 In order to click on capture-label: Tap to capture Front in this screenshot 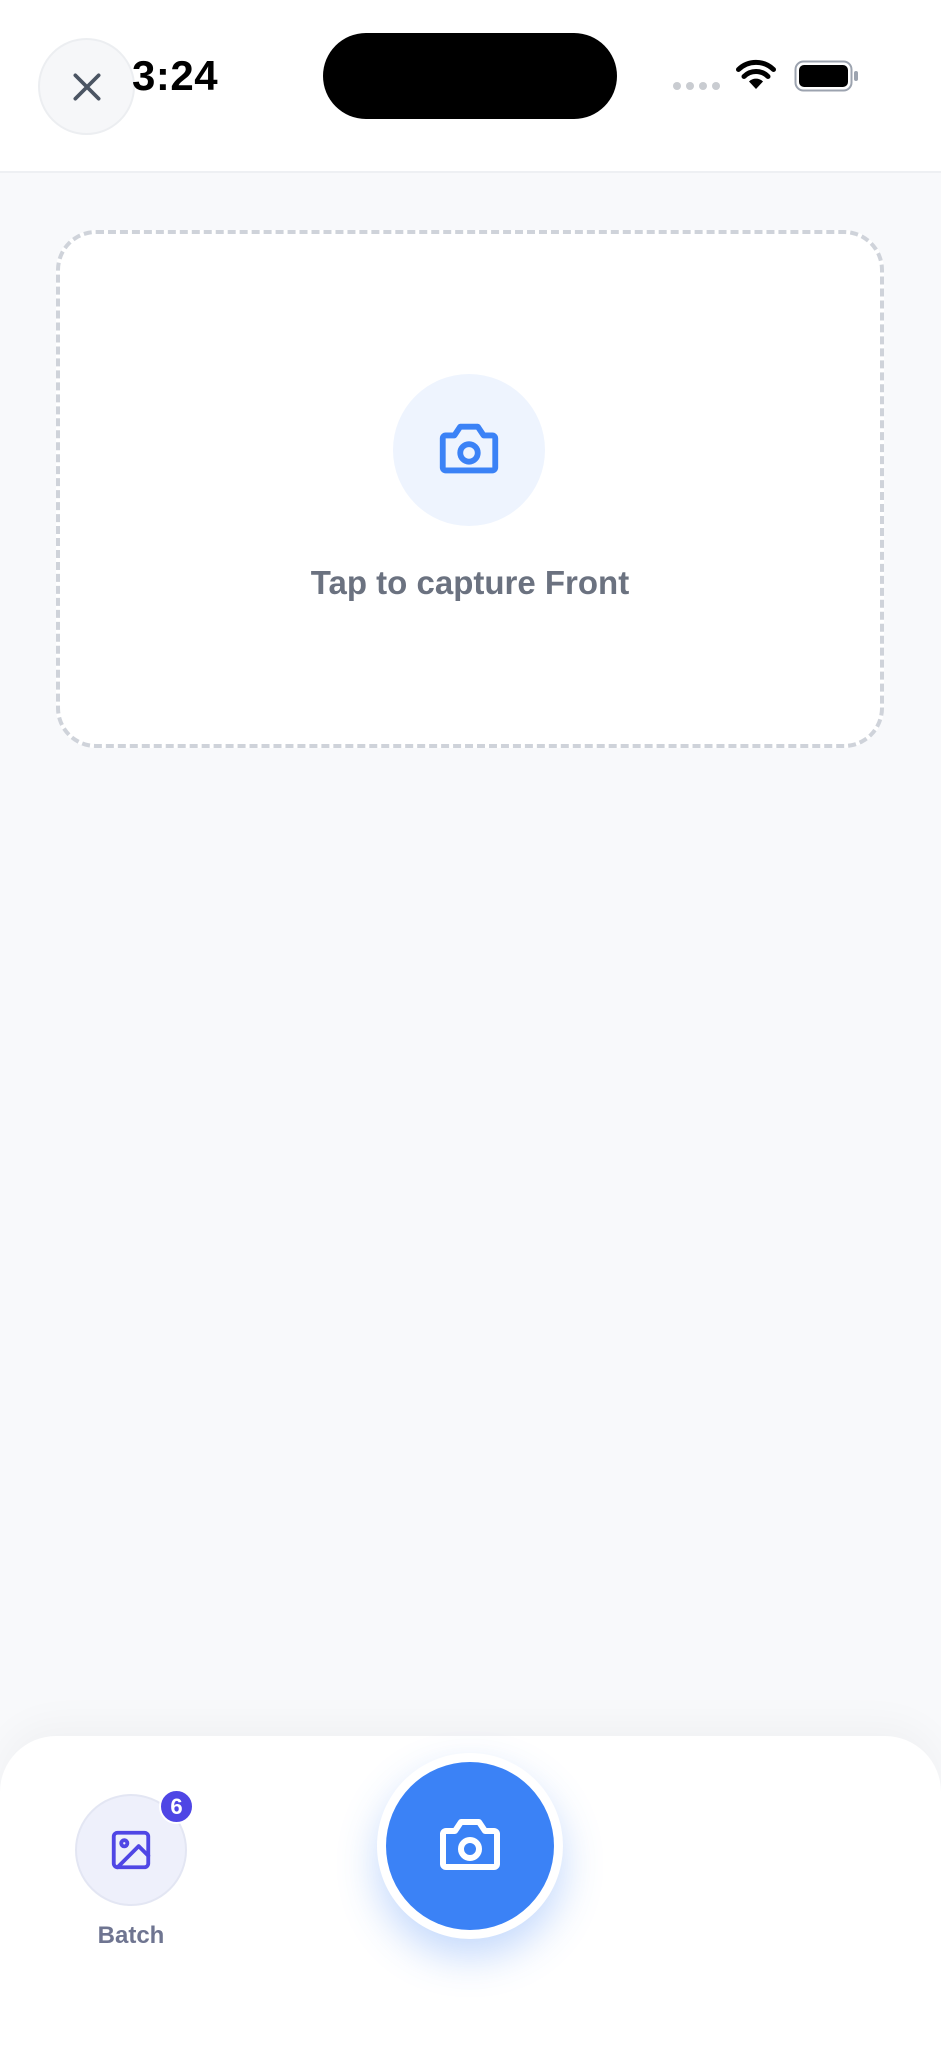, I will do `click(470, 582)`.